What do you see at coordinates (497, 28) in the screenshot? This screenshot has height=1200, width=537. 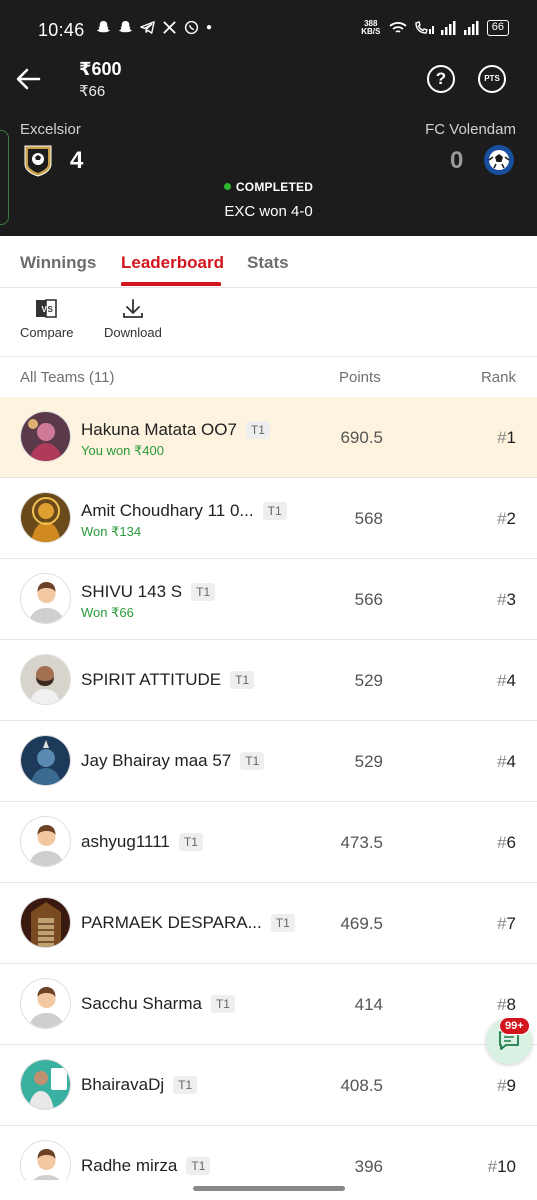 I see `battery-indicator: 66` at bounding box center [497, 28].